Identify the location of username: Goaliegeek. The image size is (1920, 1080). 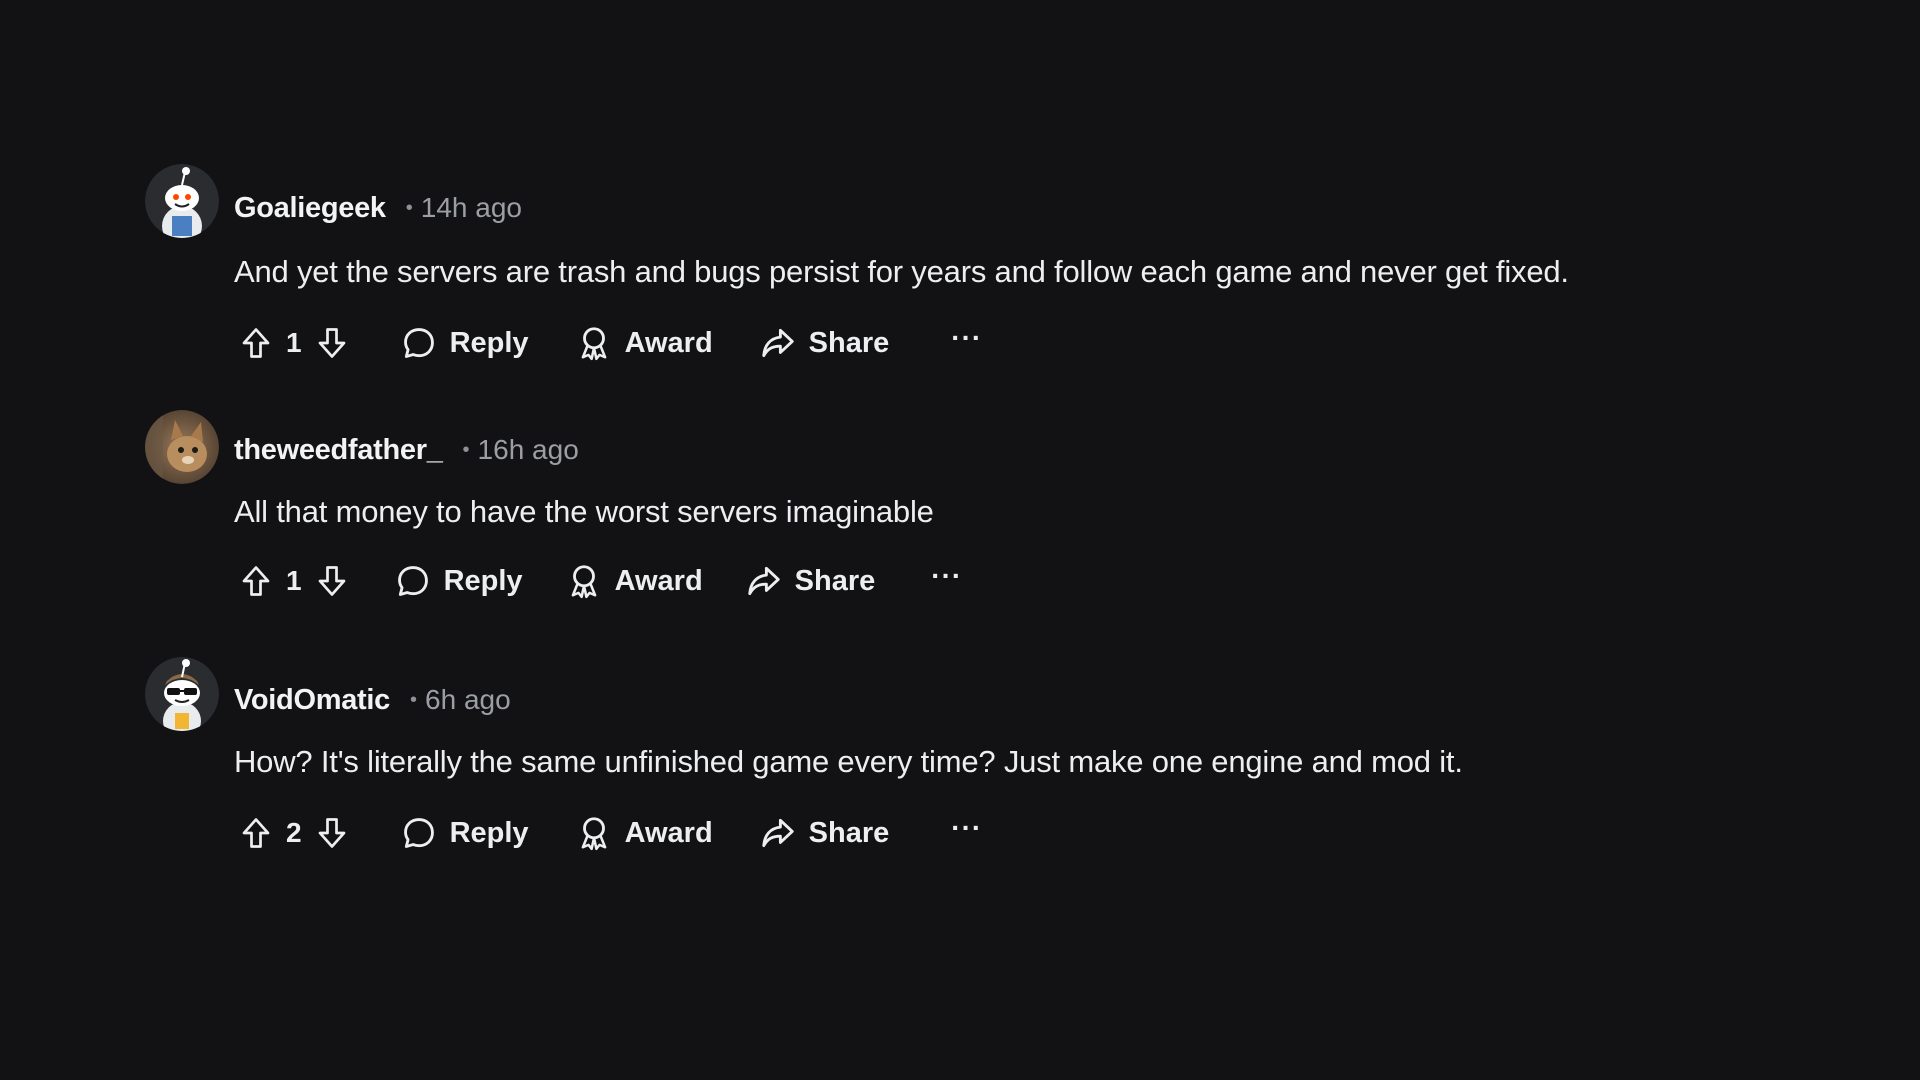
(310, 208).